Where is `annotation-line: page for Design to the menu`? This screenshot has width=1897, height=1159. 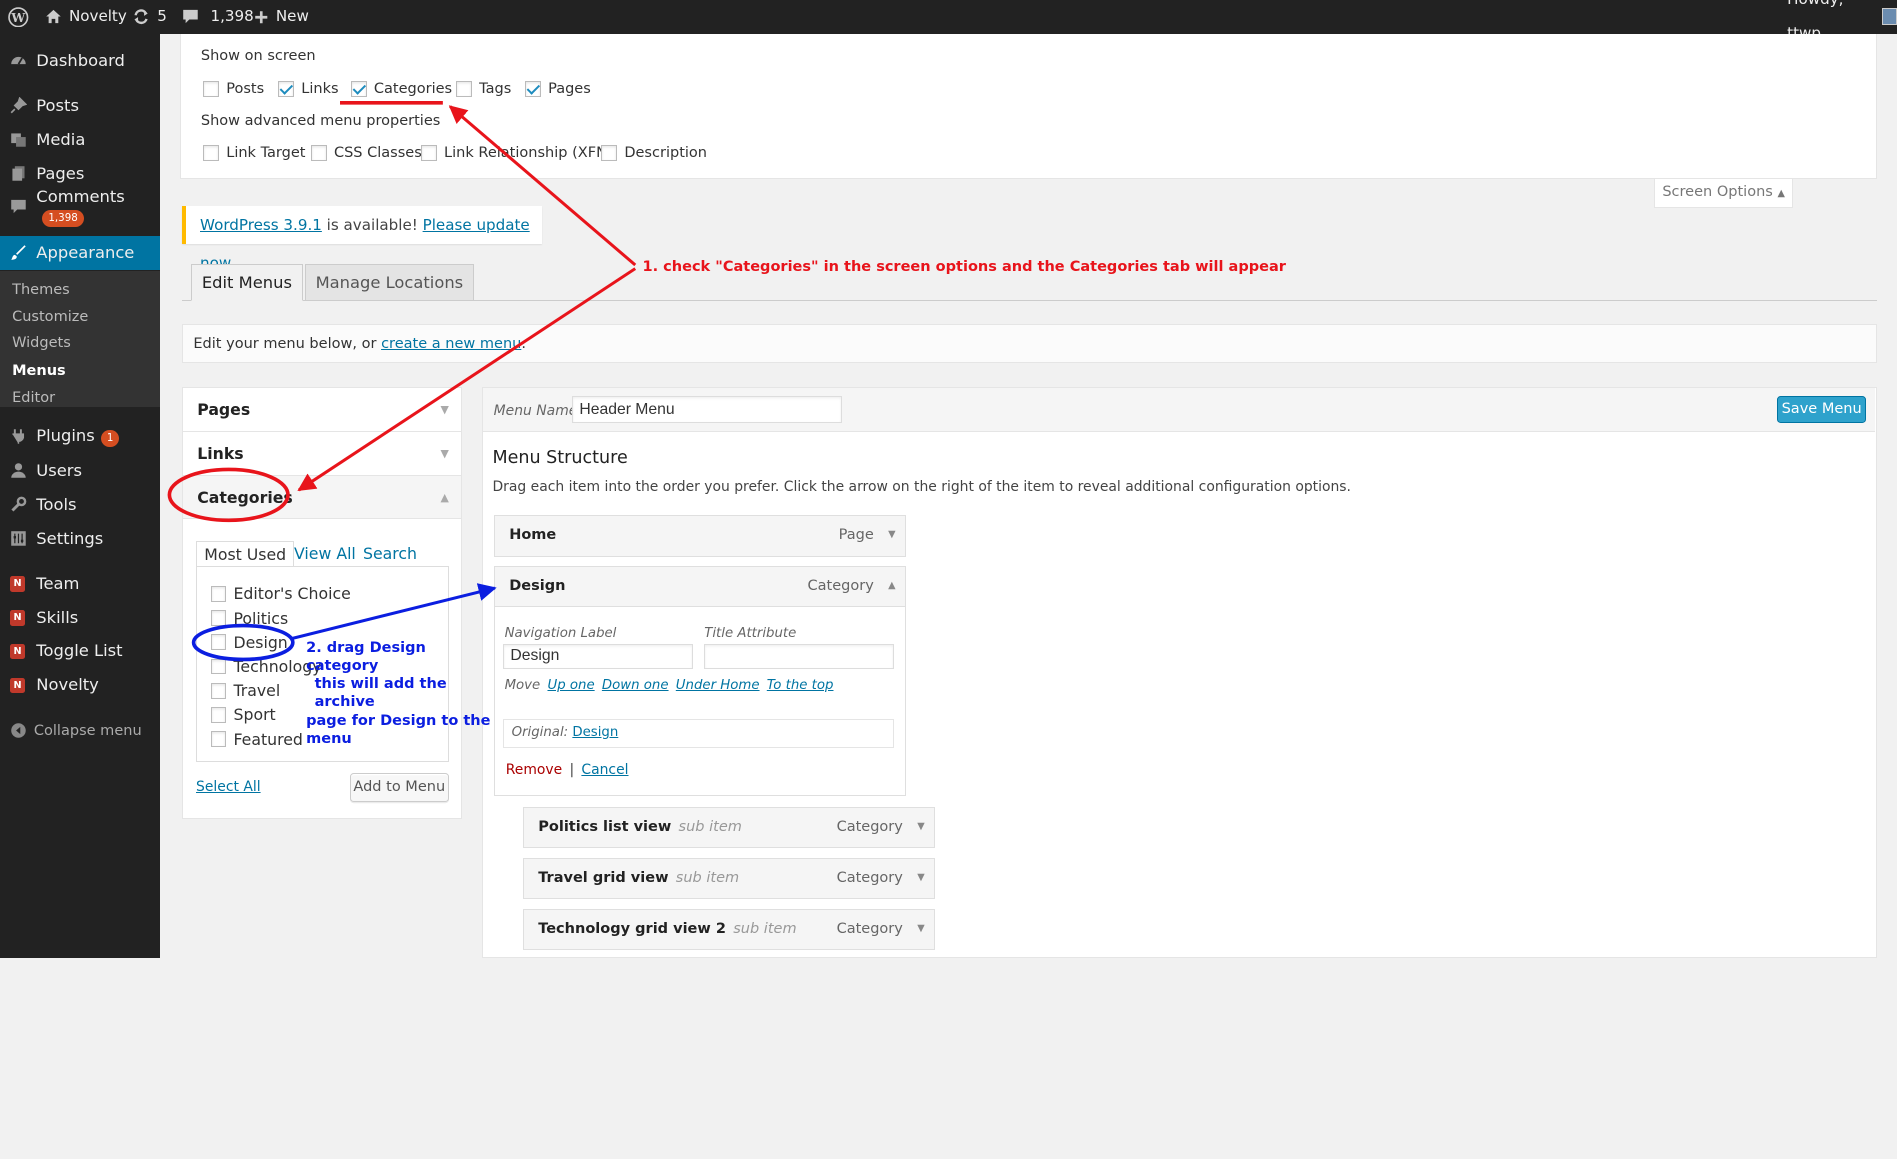
annotation-line: page for Design to the menu is located at coordinates (398, 729).